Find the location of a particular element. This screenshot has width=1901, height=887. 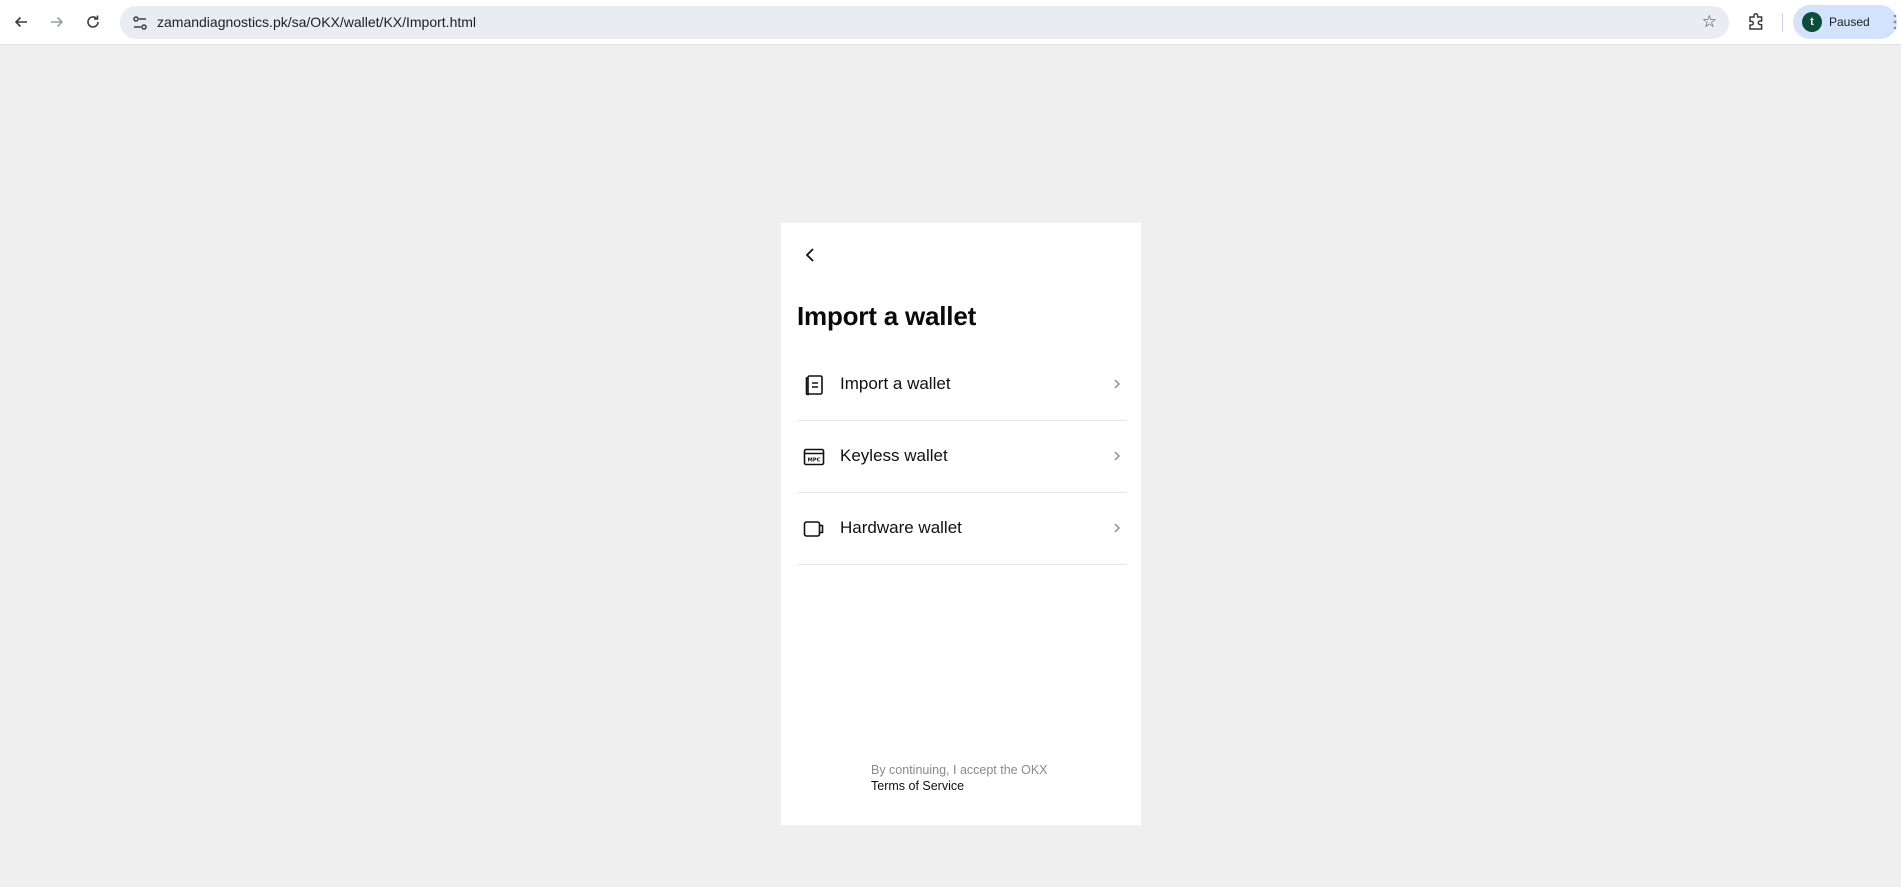

arrow-left-icon is located at coordinates (20, 22).